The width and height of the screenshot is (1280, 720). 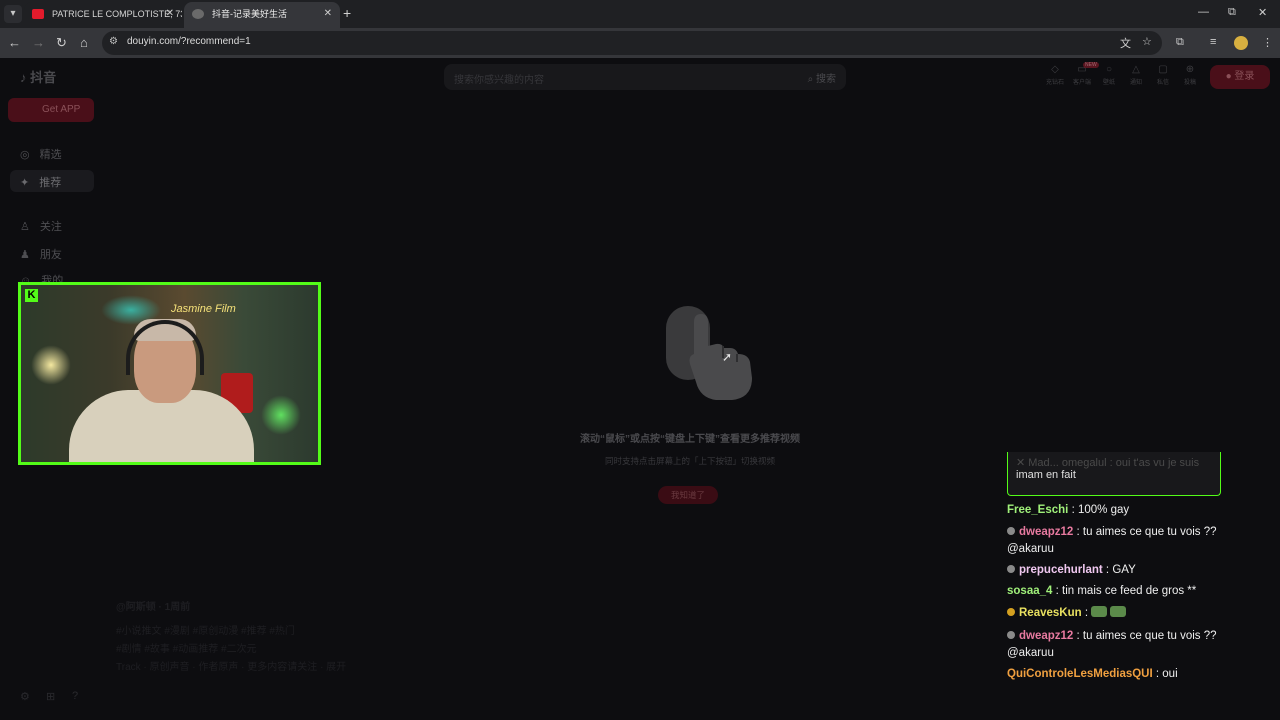 What do you see at coordinates (43, 77) in the screenshot?
I see `logo-text: 抖音` at bounding box center [43, 77].